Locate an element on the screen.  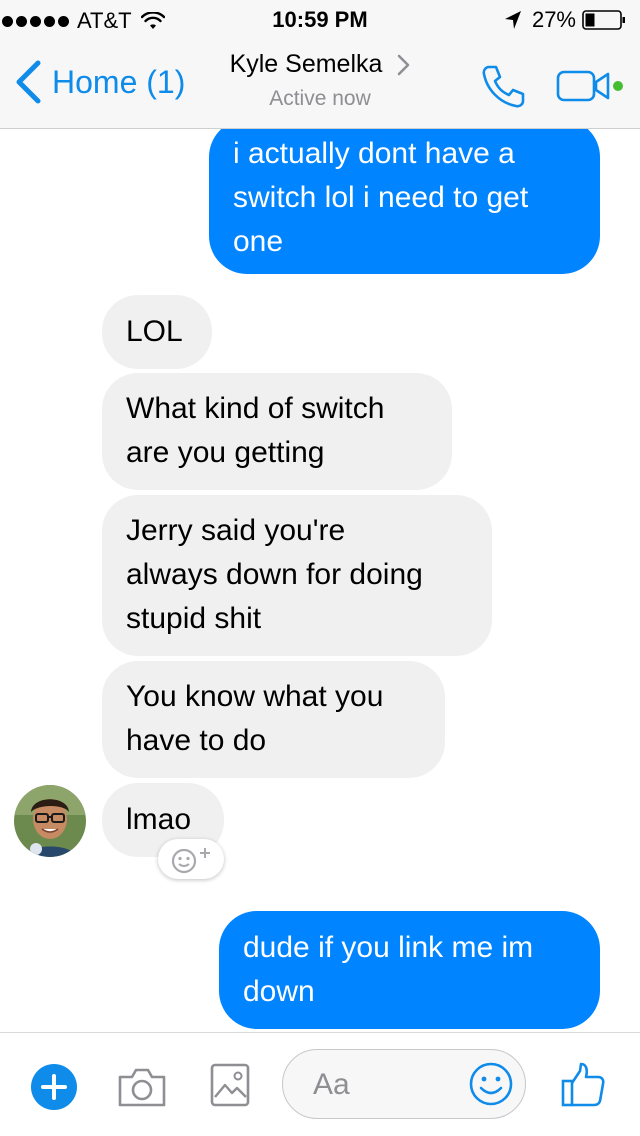
emoji-icon is located at coordinates (491, 1084).